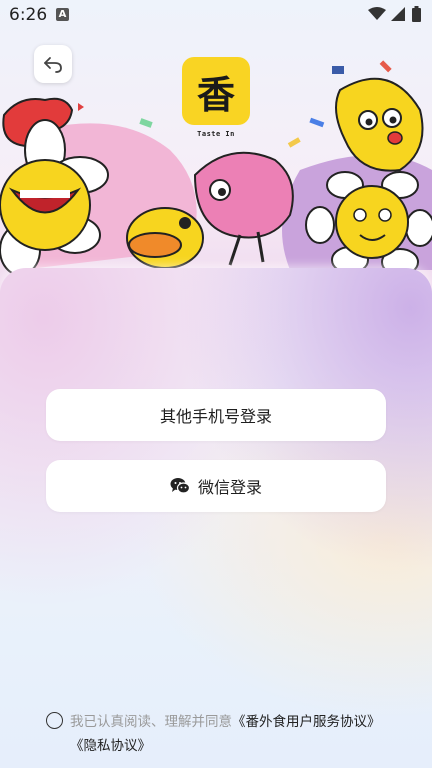 This screenshot has width=432, height=768. I want to click on back-button, so click(53, 64).